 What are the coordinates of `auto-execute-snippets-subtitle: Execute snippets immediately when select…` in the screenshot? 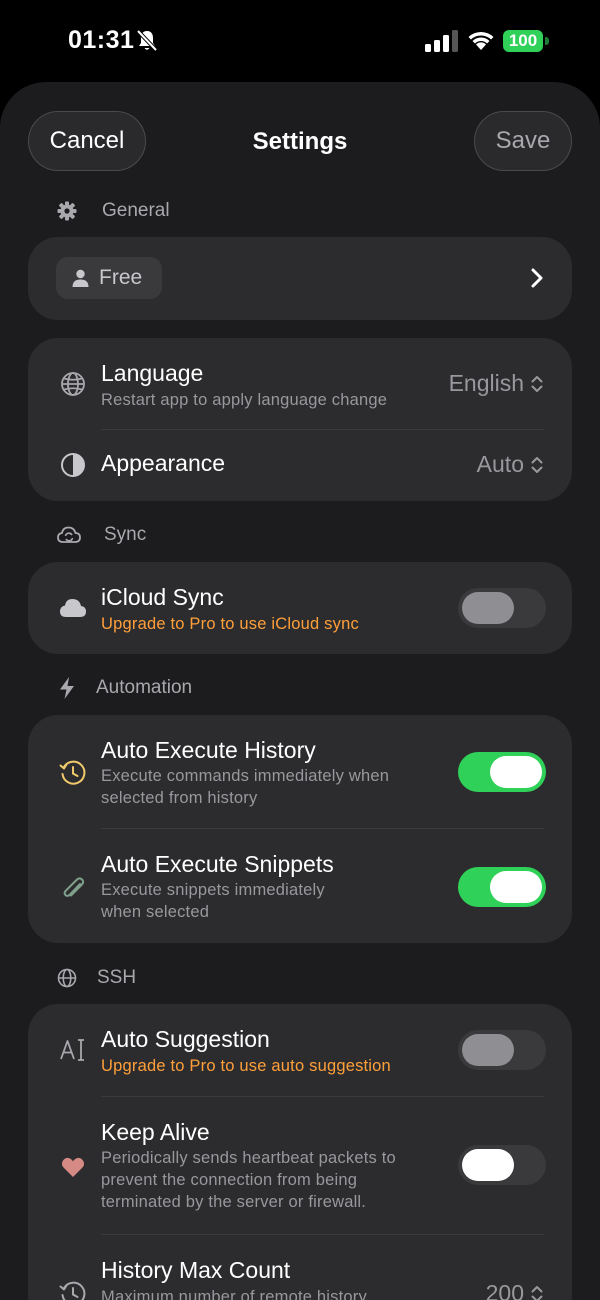 It's located at (213, 901).